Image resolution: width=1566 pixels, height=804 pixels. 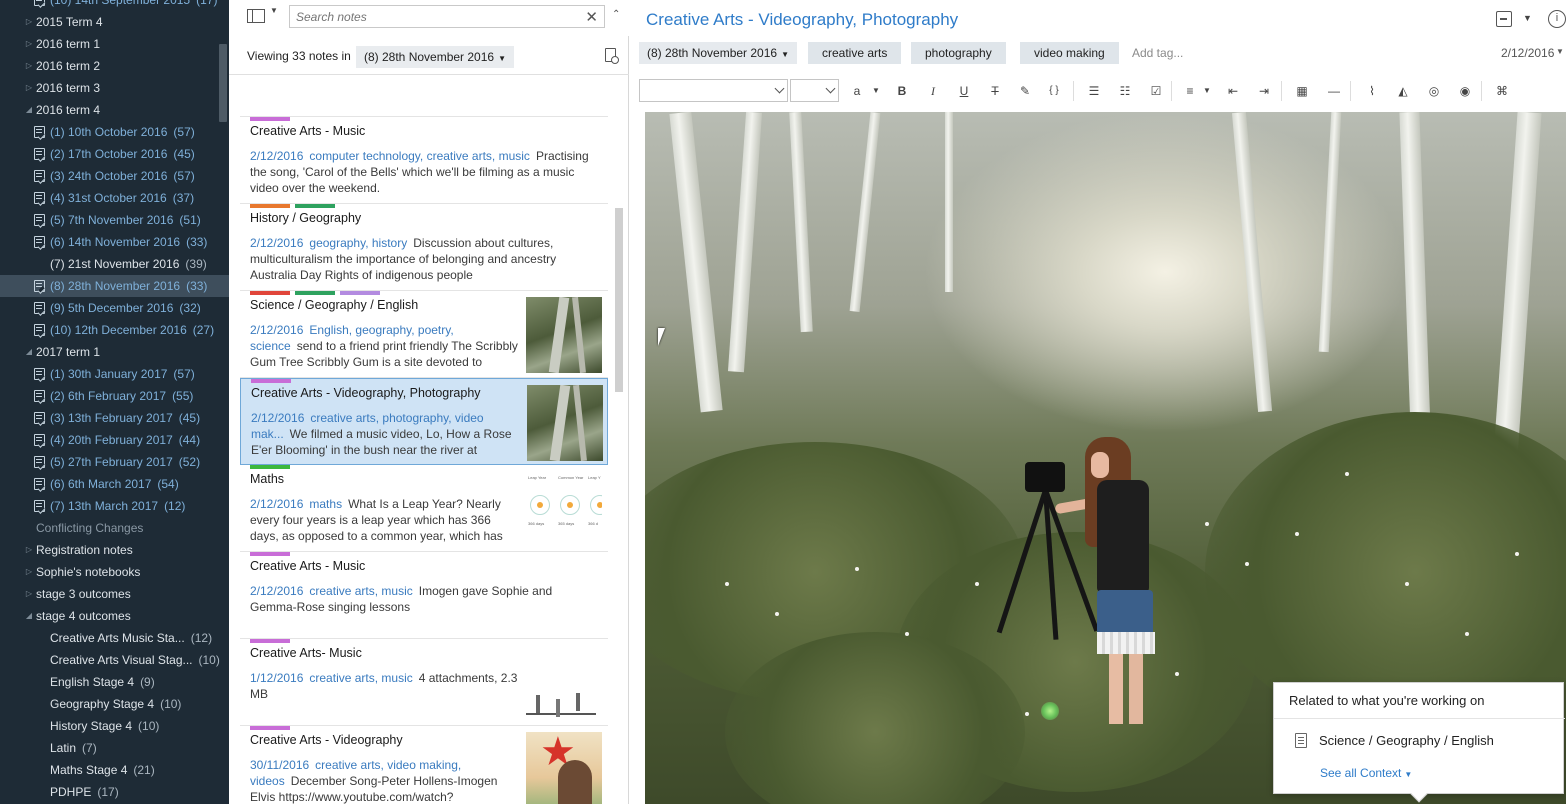 What do you see at coordinates (114, 572) in the screenshot?
I see `sidebar-item: ▷ Sophie's notebooks` at bounding box center [114, 572].